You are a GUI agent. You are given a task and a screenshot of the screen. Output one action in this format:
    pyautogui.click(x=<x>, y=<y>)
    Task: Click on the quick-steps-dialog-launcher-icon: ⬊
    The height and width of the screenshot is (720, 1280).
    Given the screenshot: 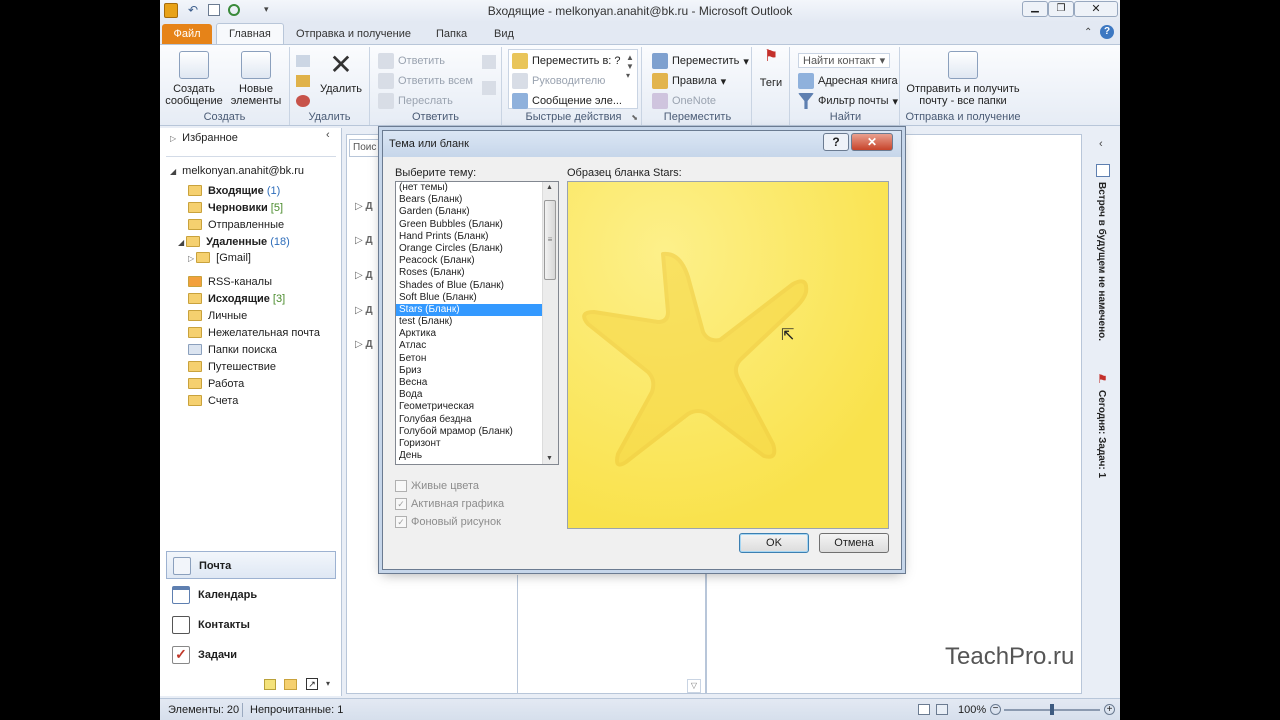 What is the action you would take?
    pyautogui.click(x=634, y=117)
    